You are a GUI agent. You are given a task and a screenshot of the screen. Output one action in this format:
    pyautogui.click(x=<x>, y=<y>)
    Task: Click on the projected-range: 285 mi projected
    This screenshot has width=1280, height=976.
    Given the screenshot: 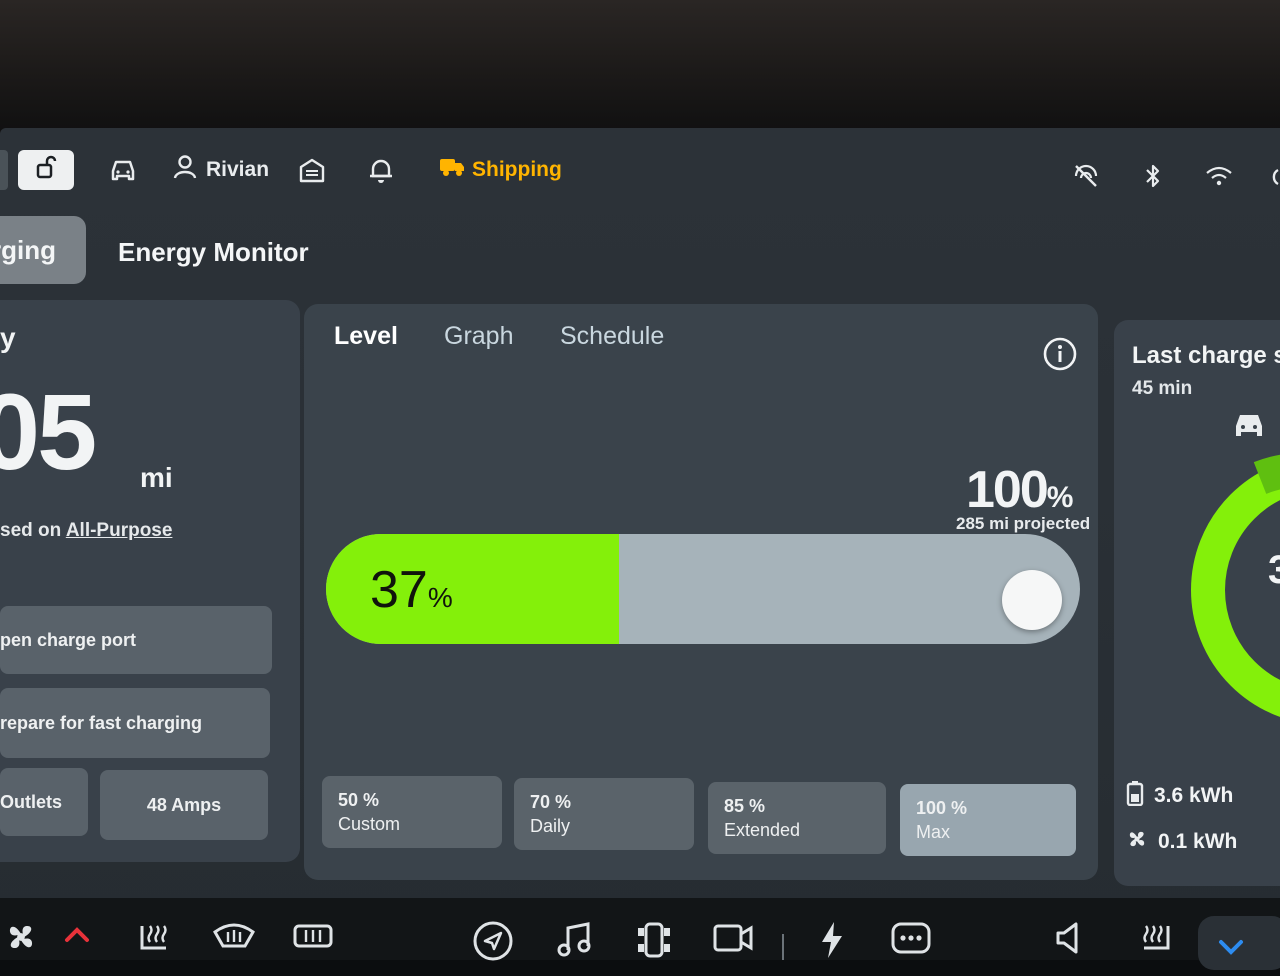 What is the action you would take?
    pyautogui.click(x=1023, y=523)
    